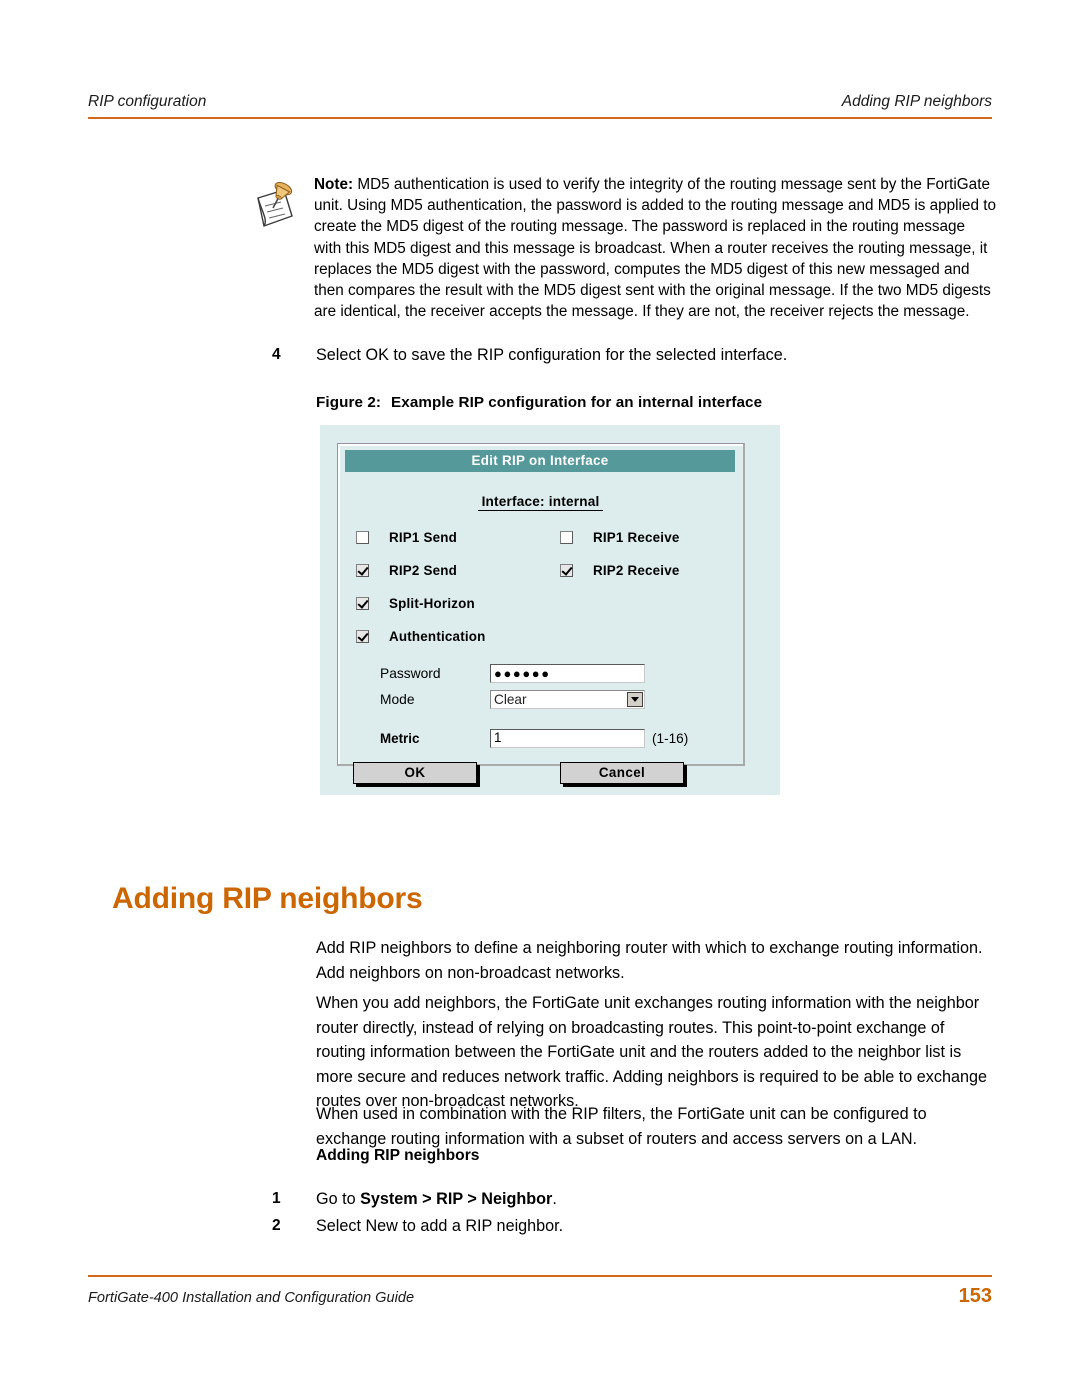 The image size is (1080, 1397). I want to click on footer-divider, so click(540, 1276).